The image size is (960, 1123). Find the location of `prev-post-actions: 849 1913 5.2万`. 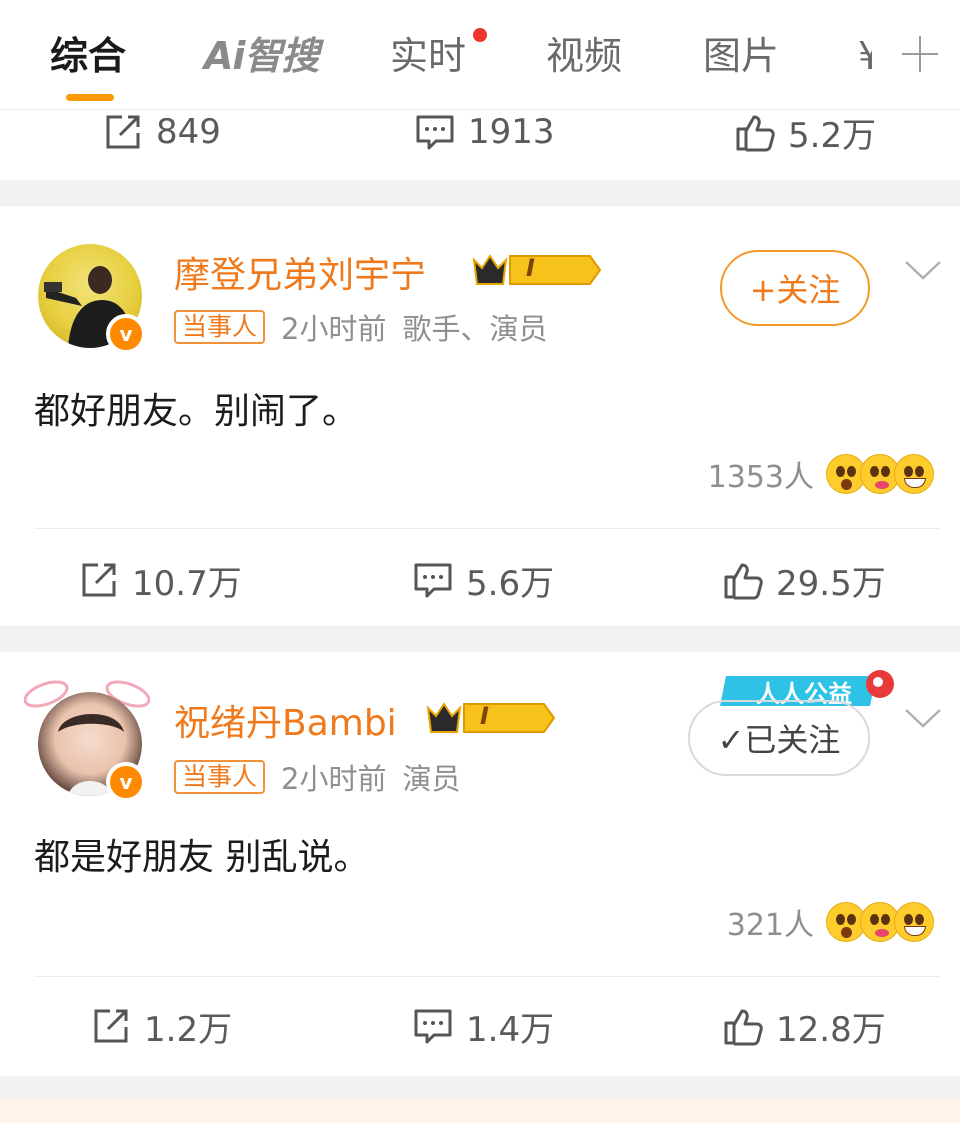

prev-post-actions: 849 1913 5.2万 is located at coordinates (480, 132).